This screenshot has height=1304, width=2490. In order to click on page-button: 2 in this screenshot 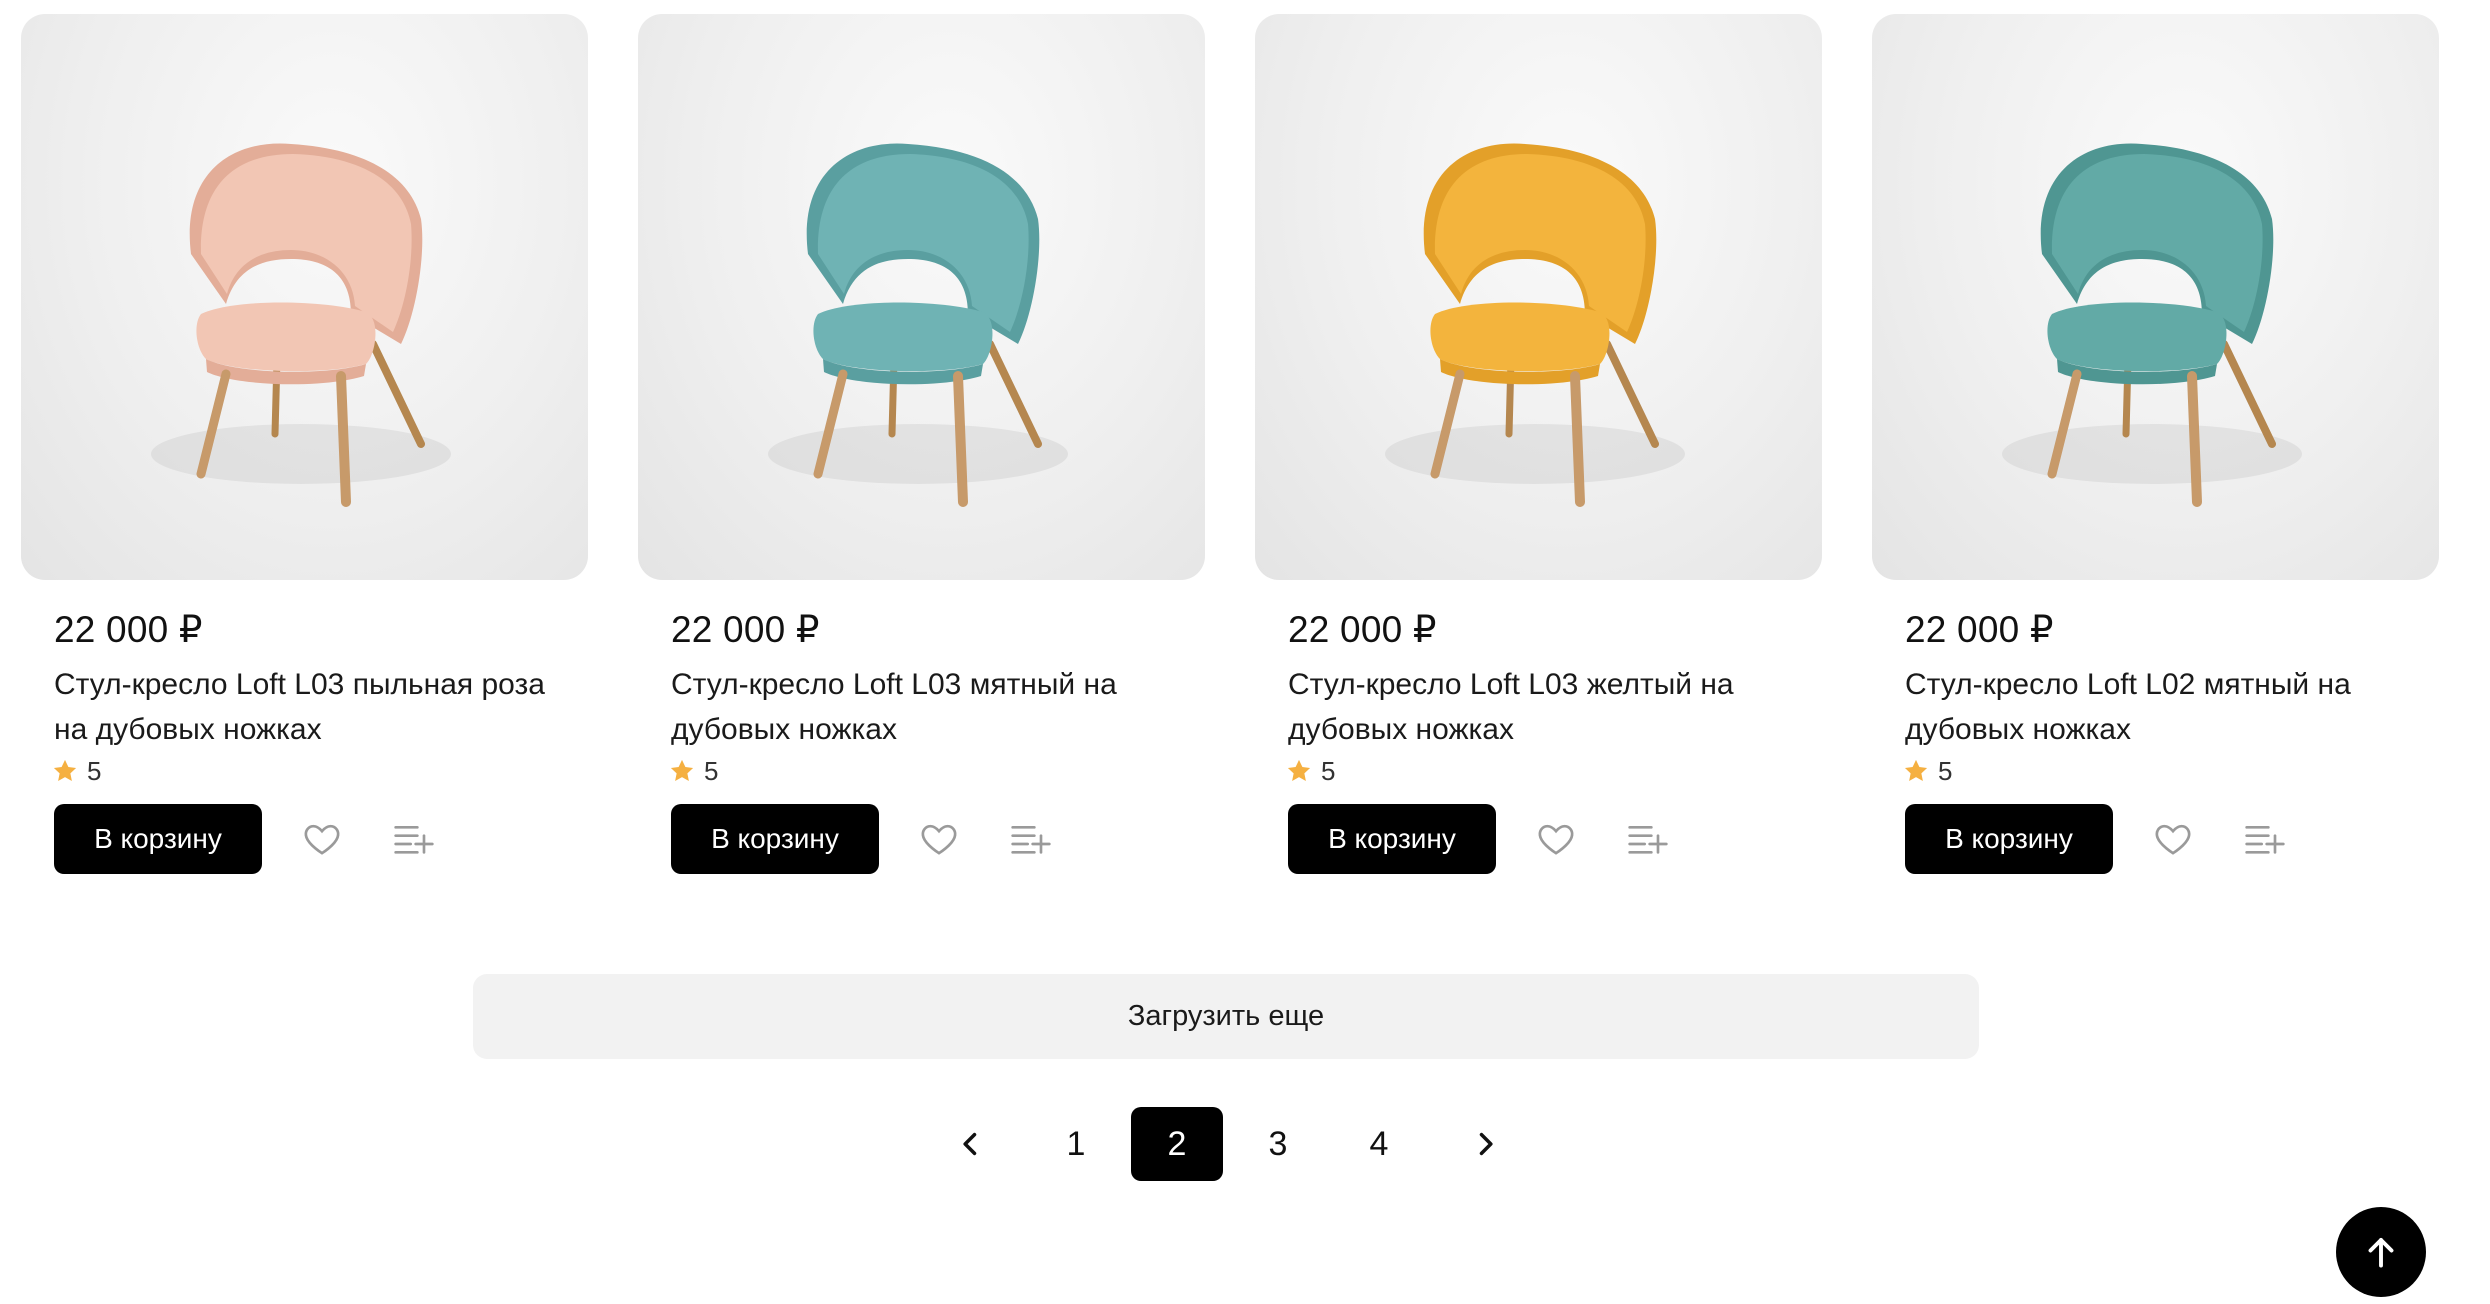, I will do `click(1177, 1144)`.